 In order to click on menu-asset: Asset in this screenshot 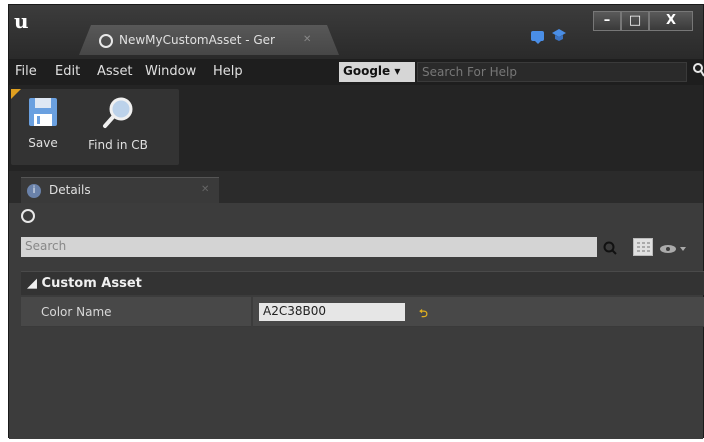, I will do `click(115, 71)`.